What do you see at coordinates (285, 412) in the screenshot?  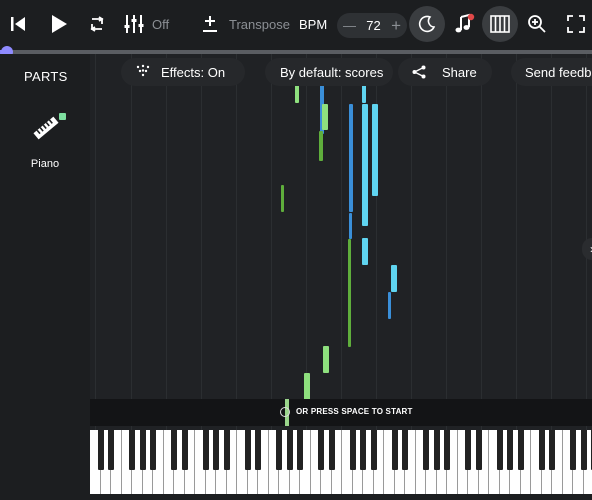 I see `start-indicator-icon` at bounding box center [285, 412].